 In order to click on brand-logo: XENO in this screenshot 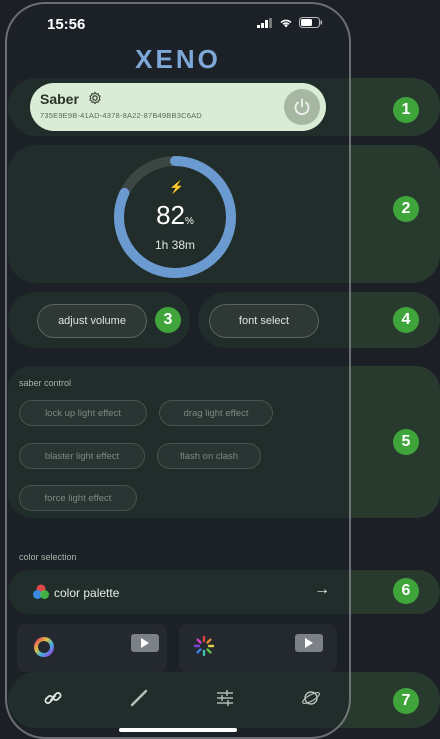, I will do `click(178, 59)`.